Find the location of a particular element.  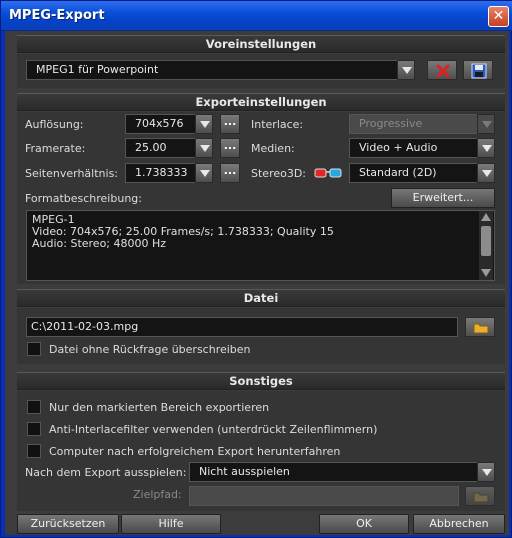

presets-header: Voreinstellungen is located at coordinates (261, 44).